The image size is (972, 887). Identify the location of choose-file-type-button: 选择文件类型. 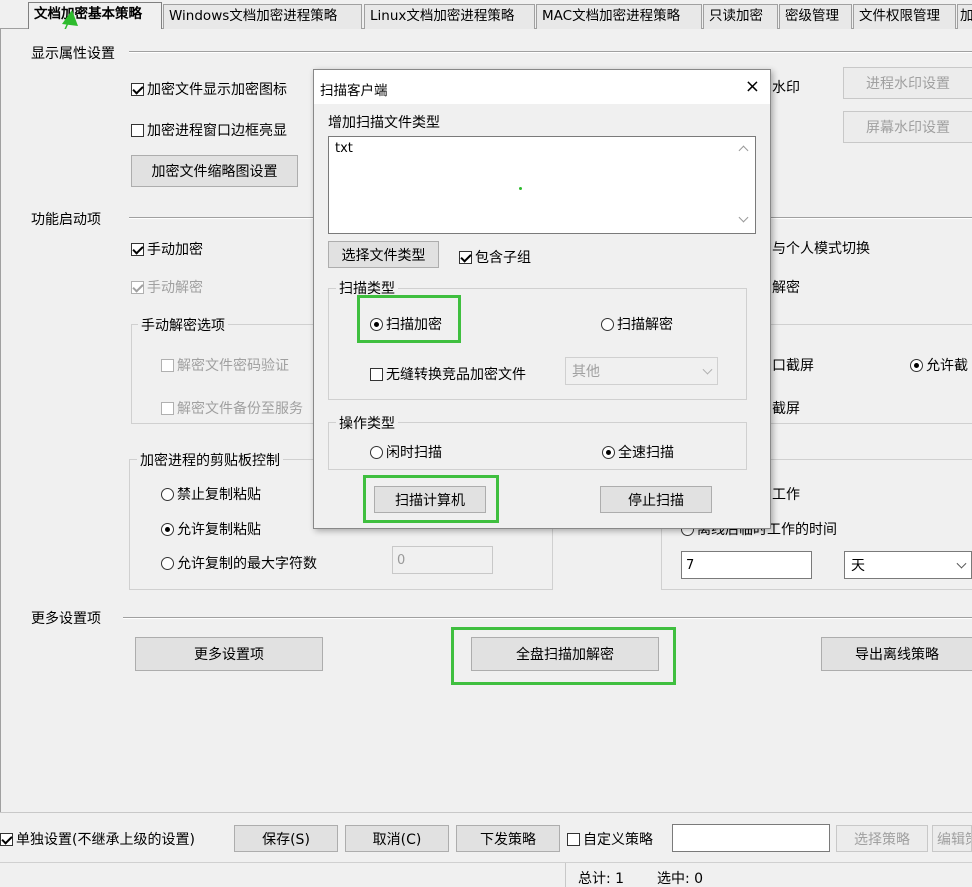
(383, 254).